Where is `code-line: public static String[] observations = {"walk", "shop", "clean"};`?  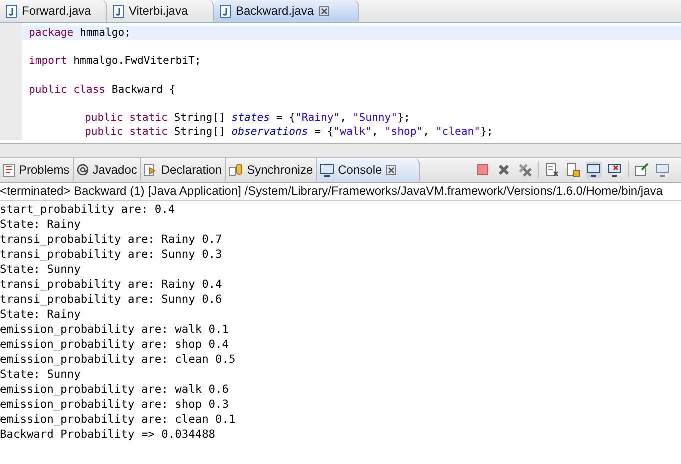
code-line: public static String[] observations = {"walk", "shop", "clean"}; is located at coordinates (289, 132).